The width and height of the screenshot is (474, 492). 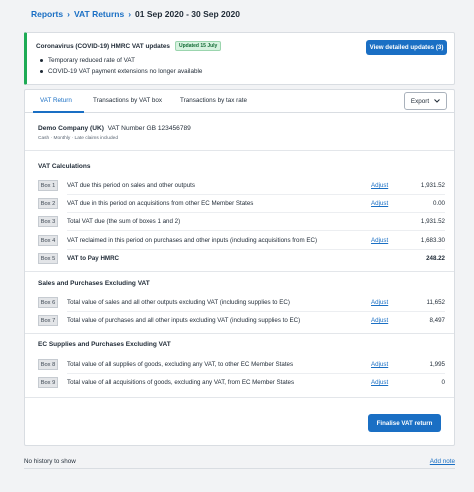 I want to click on box-label: Box 7, so click(x=48, y=320).